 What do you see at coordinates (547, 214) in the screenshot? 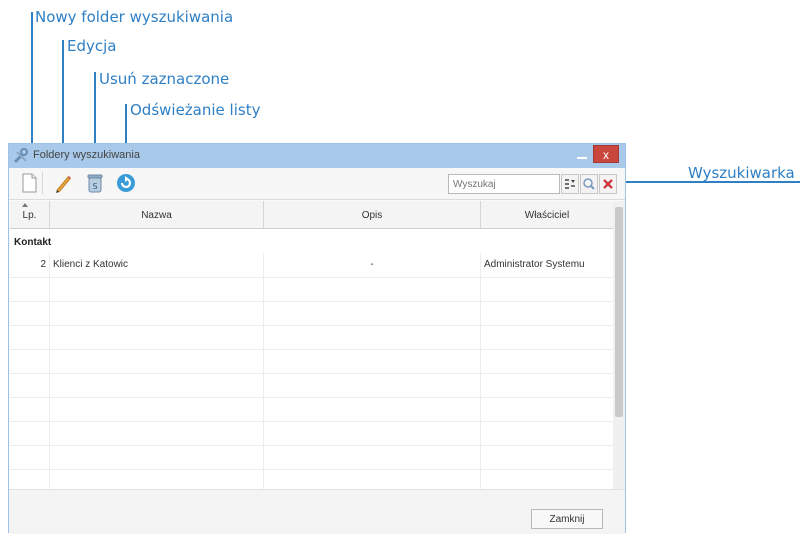
I see `column-header-wlasciciel: Właściciel` at bounding box center [547, 214].